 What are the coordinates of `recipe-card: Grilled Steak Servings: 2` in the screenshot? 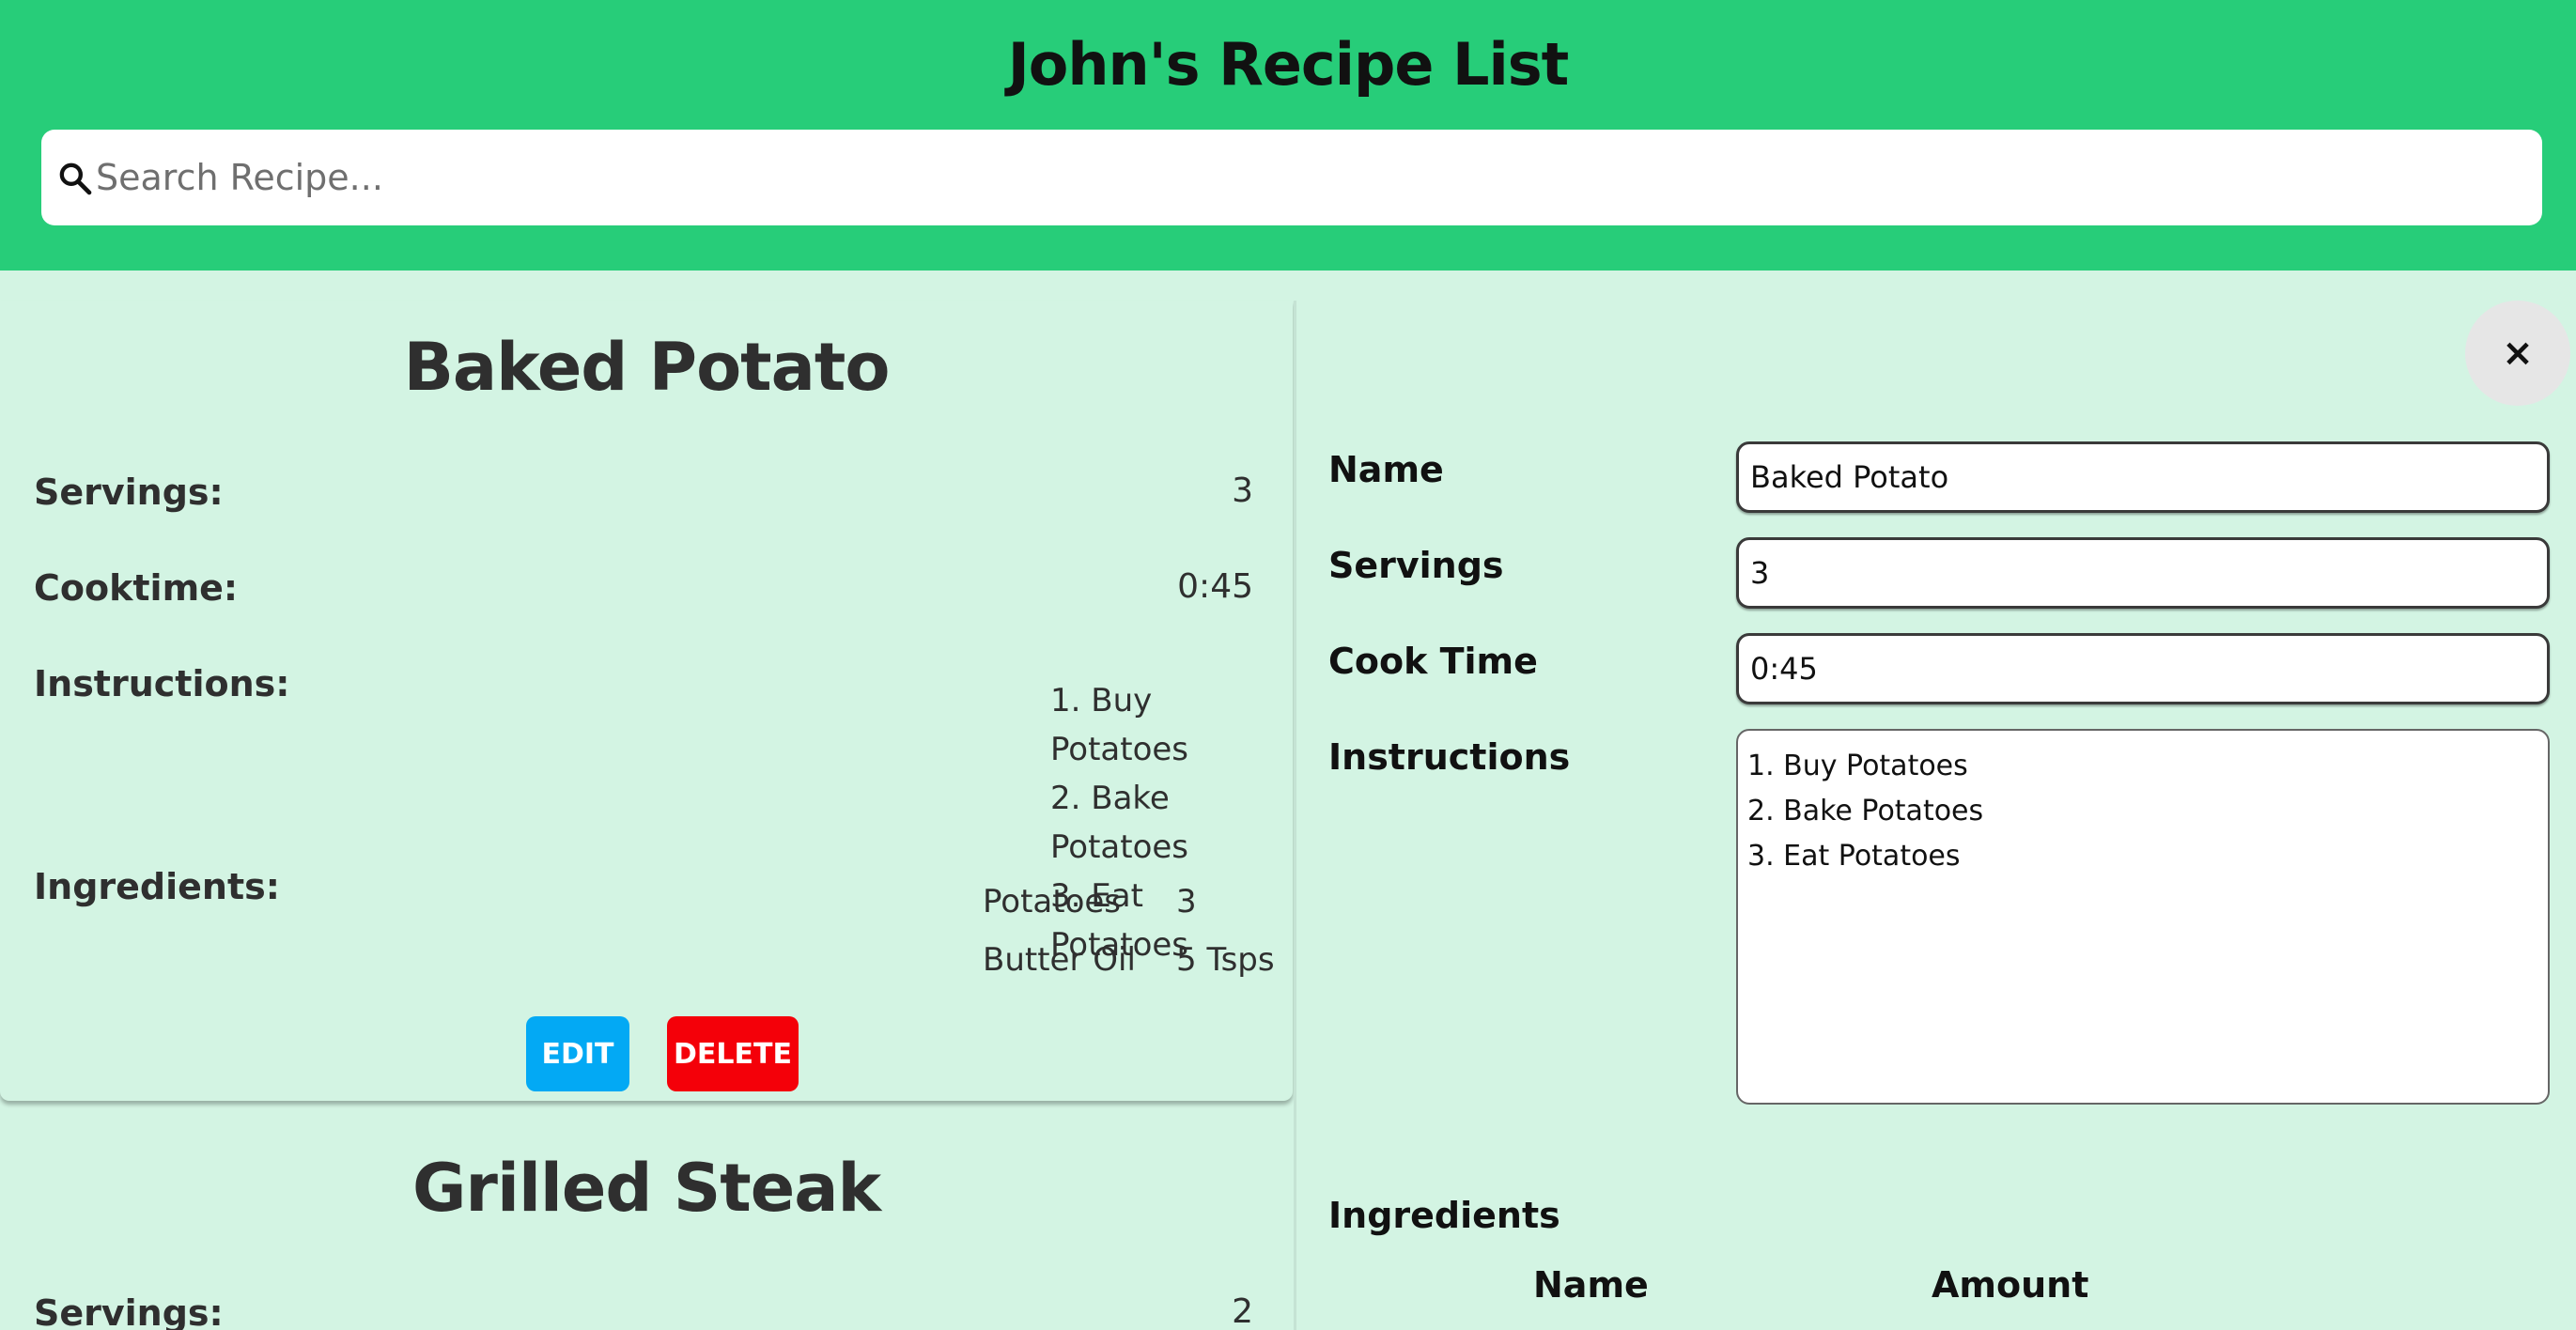 It's located at (646, 1224).